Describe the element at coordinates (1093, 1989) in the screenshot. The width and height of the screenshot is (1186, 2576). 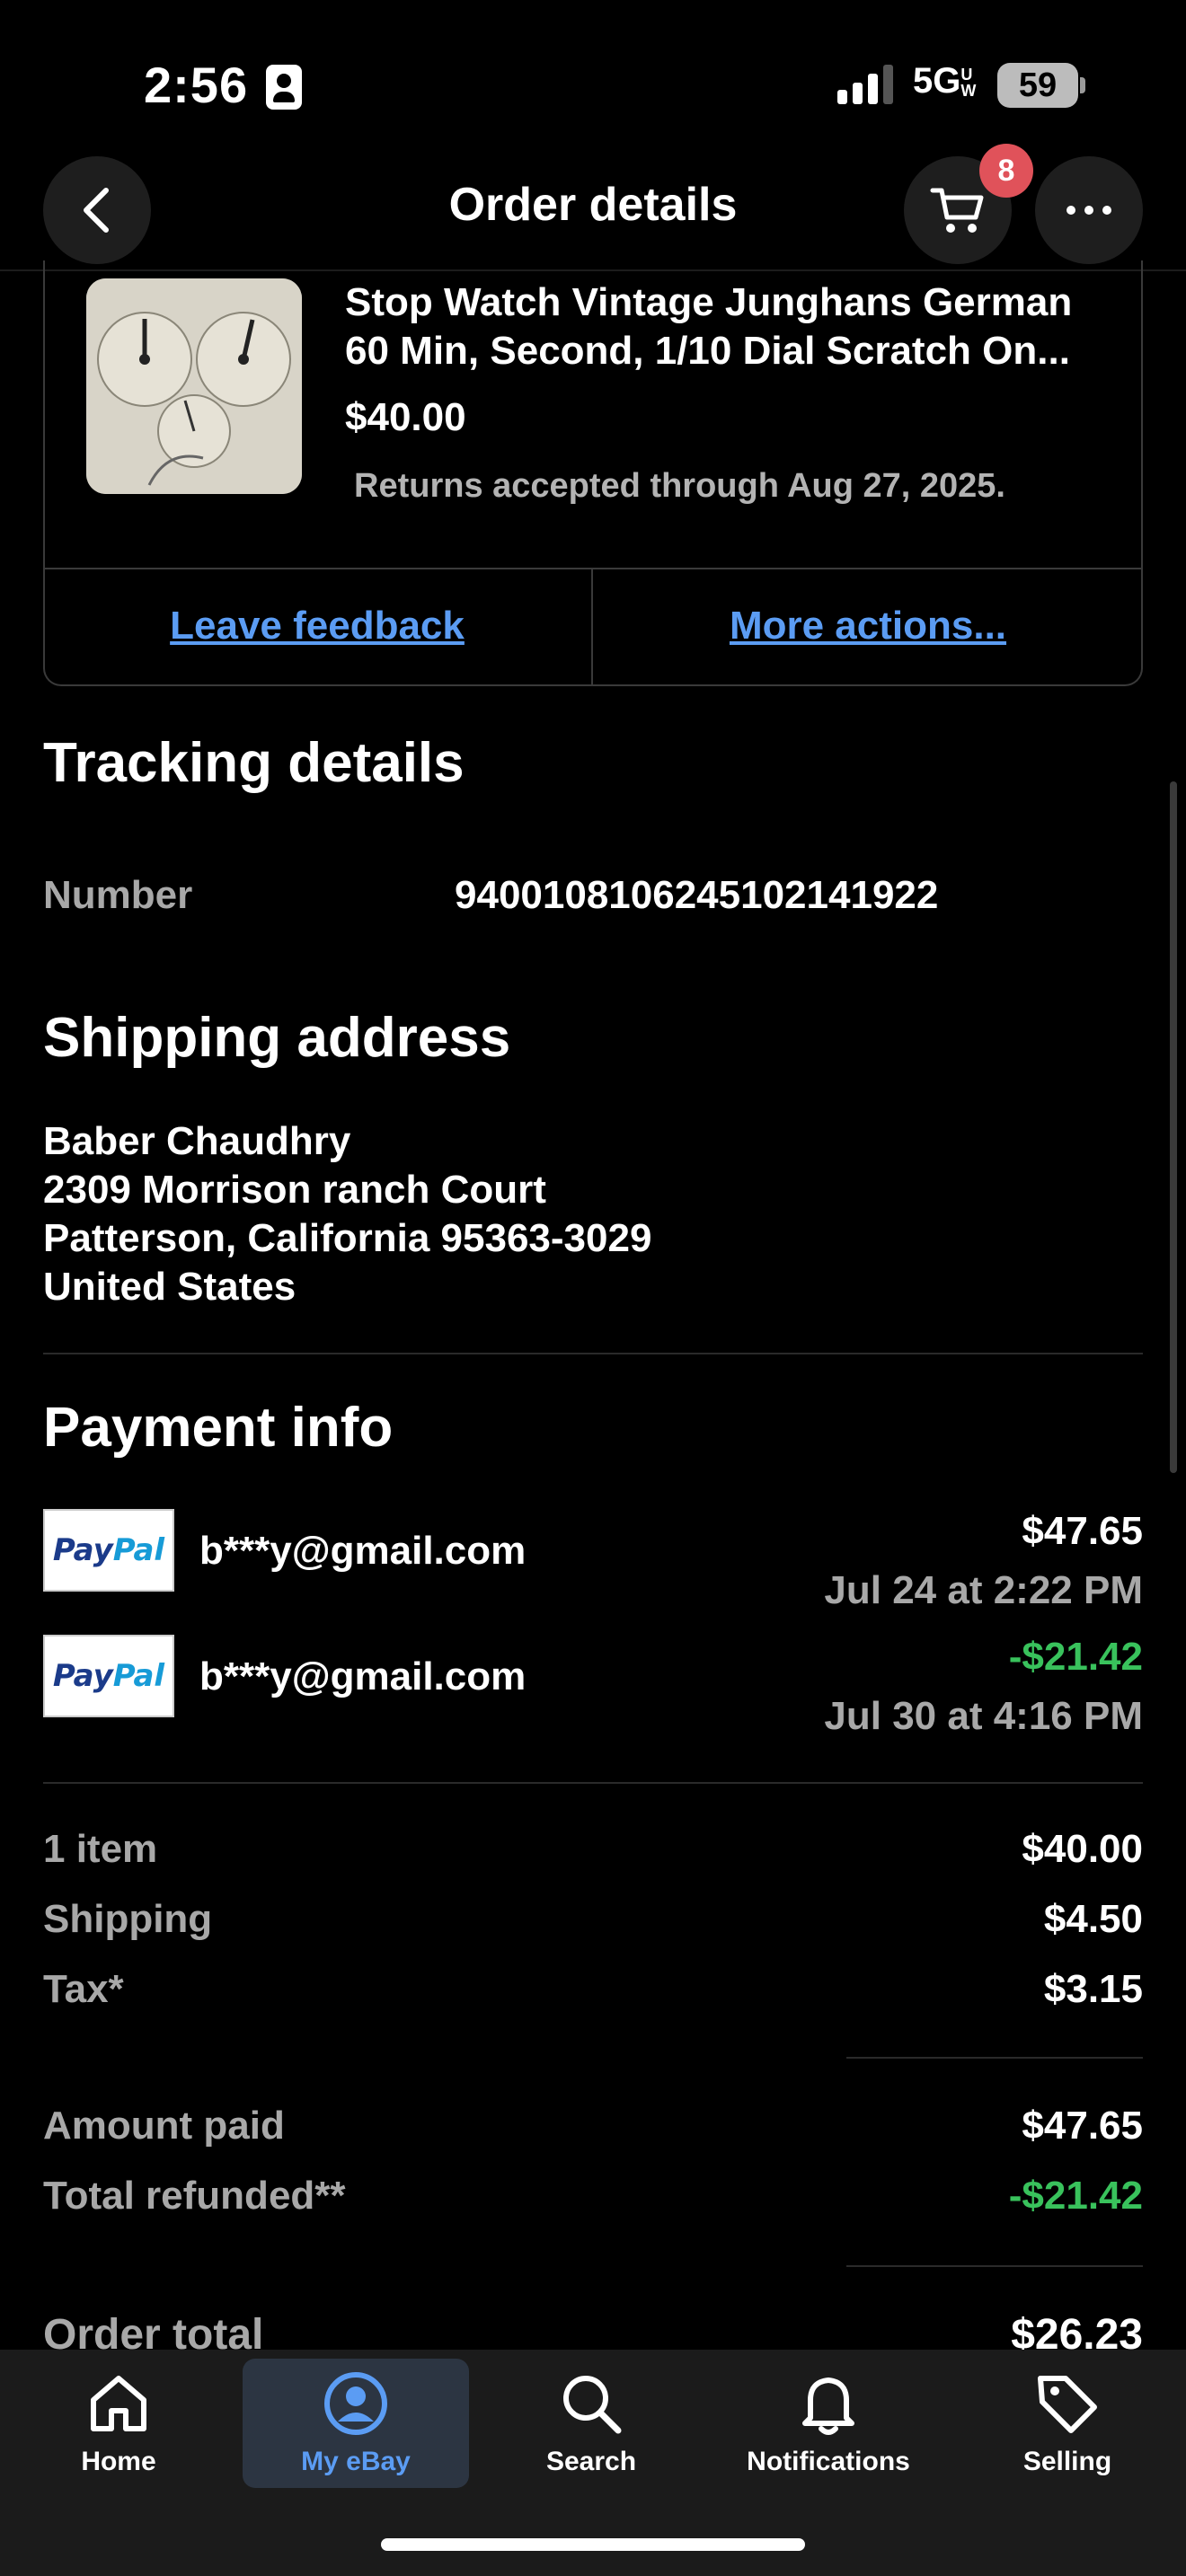
I see `summary-tax-value: $3.15` at that location.